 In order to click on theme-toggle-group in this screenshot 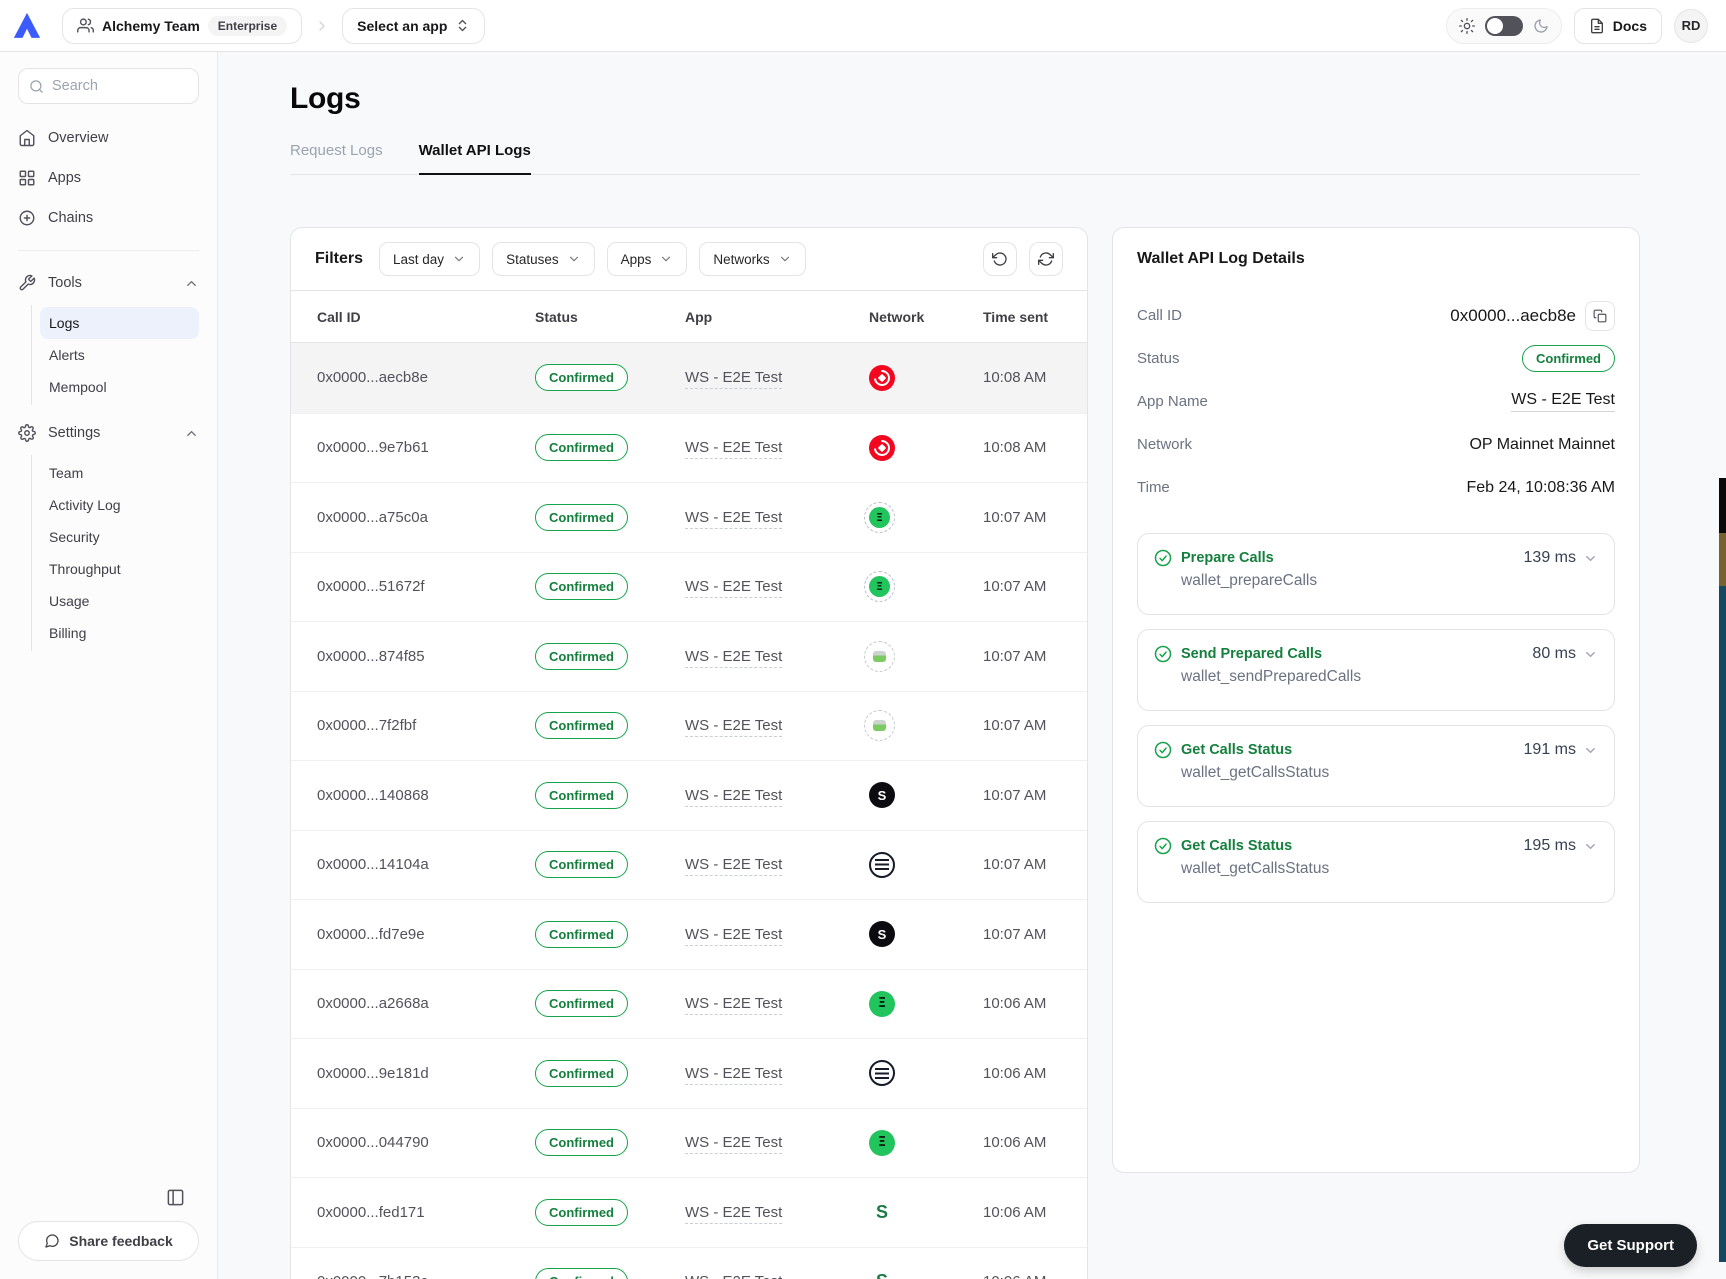, I will do `click(1503, 25)`.